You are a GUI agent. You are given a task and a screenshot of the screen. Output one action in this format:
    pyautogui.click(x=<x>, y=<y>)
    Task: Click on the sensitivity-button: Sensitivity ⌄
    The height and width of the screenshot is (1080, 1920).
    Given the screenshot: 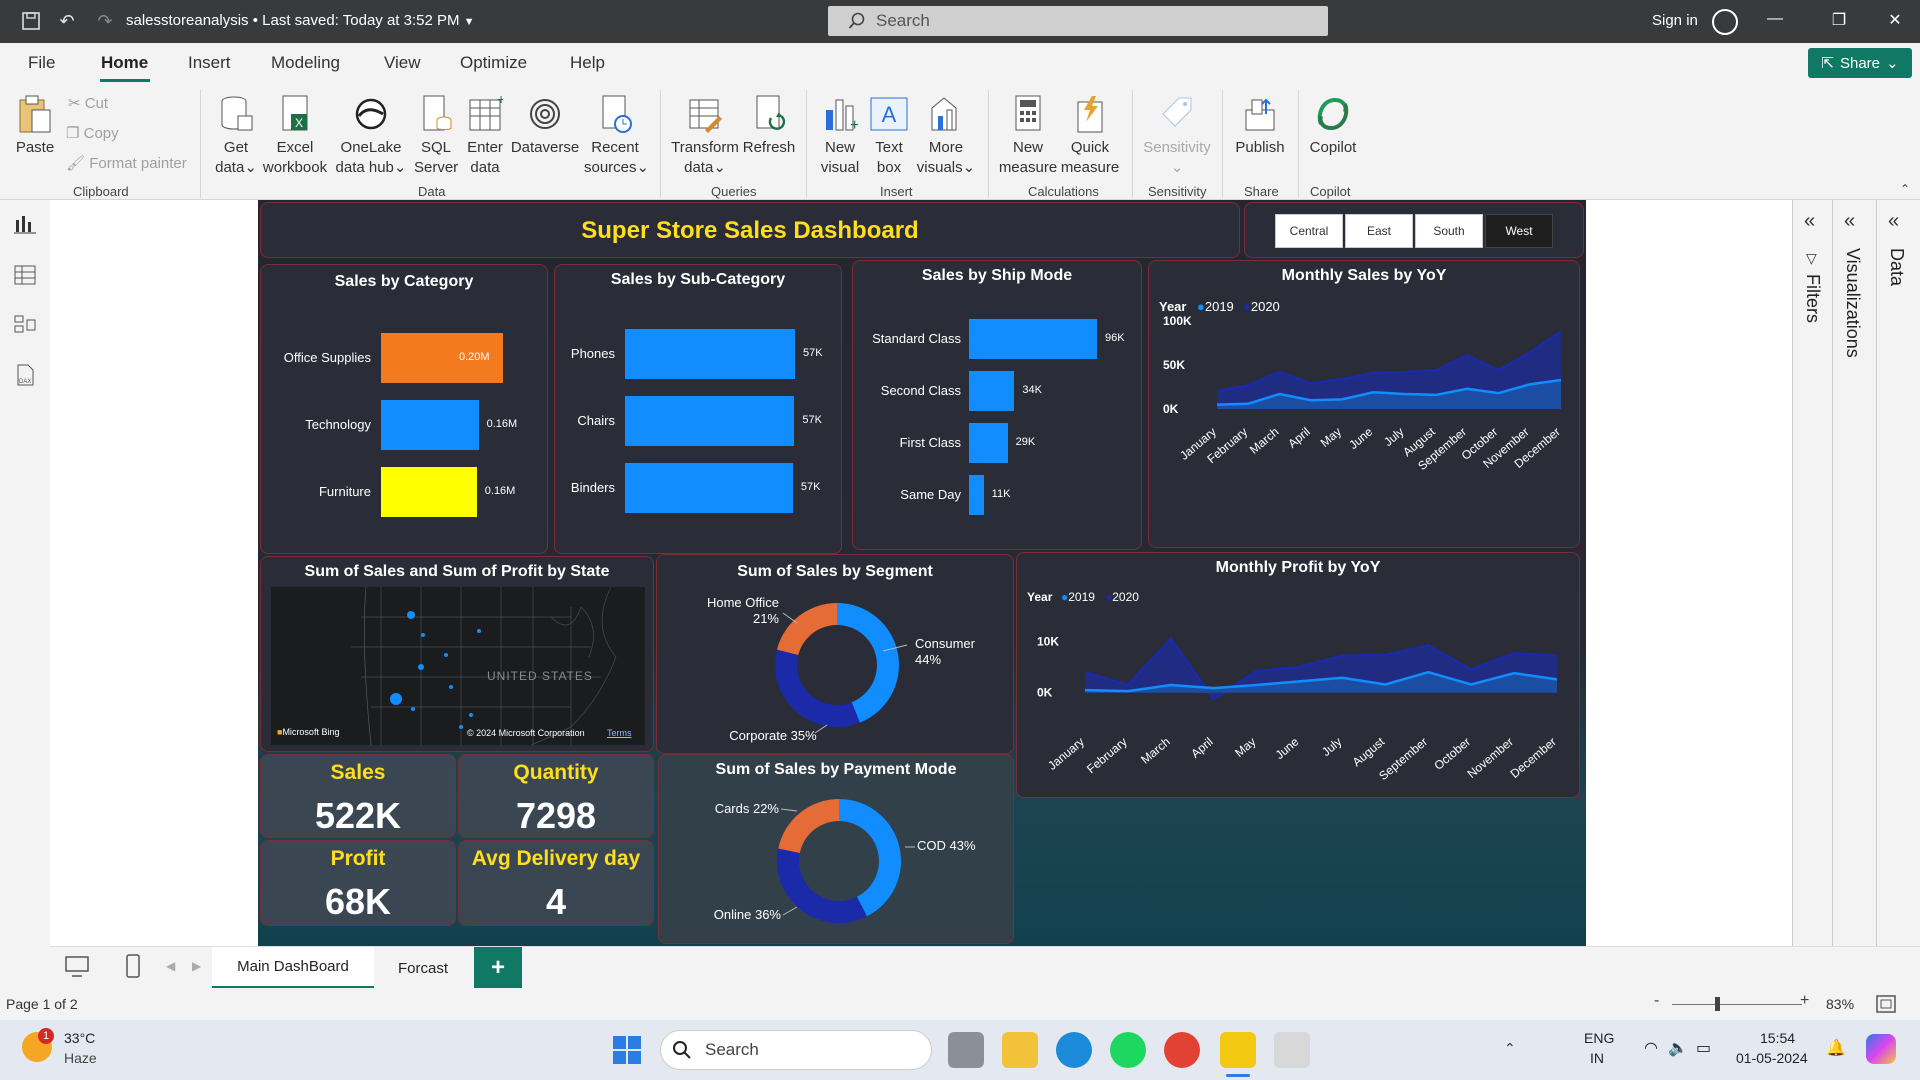 What is the action you would take?
    pyautogui.click(x=1177, y=136)
    